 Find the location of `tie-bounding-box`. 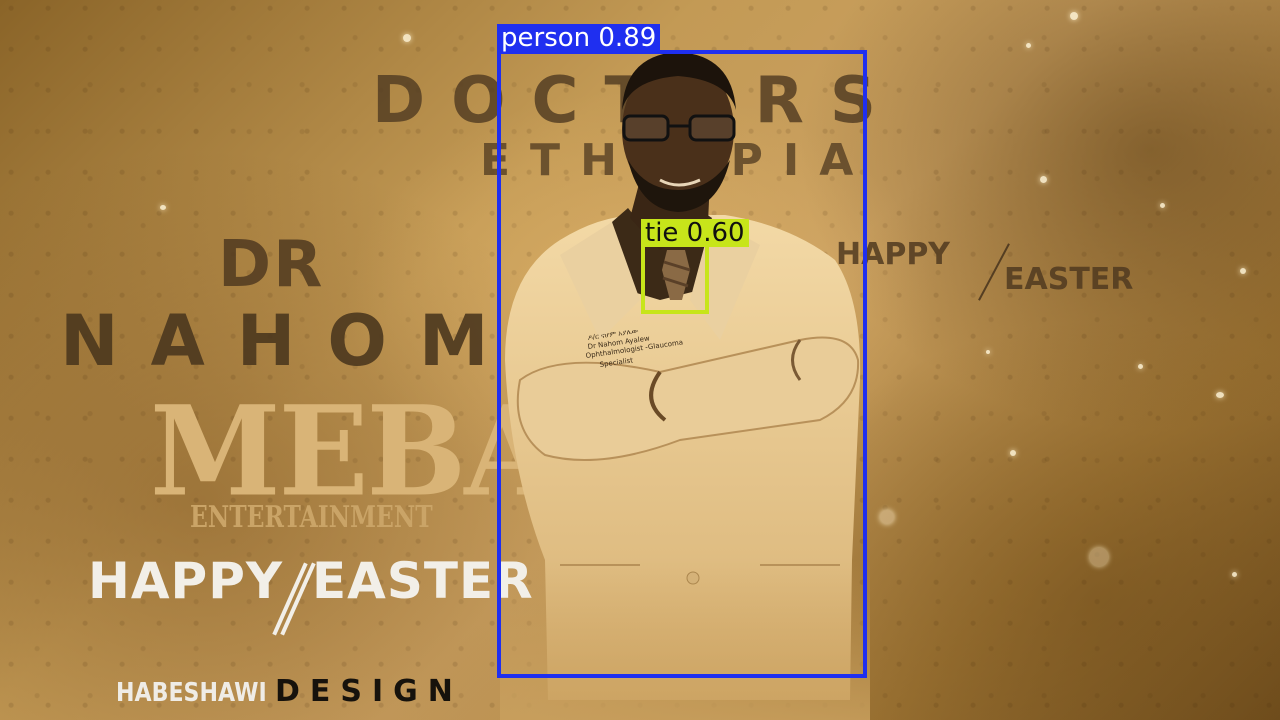

tie-bounding-box is located at coordinates (675, 278).